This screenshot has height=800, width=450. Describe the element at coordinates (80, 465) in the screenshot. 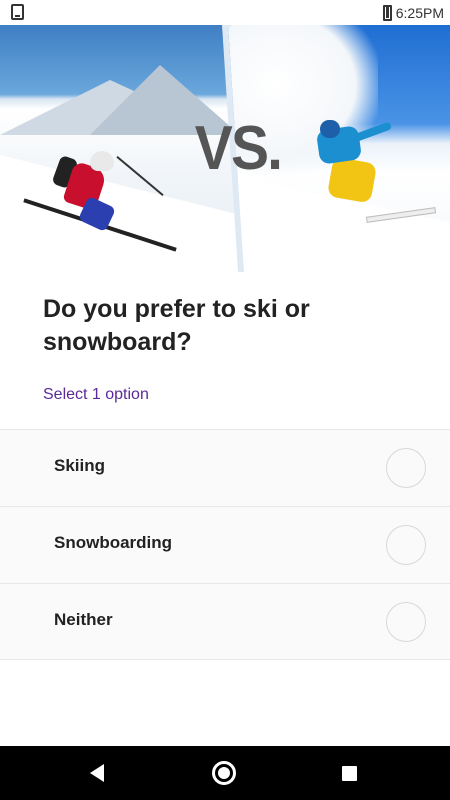

I see `option-label: Skiing` at that location.